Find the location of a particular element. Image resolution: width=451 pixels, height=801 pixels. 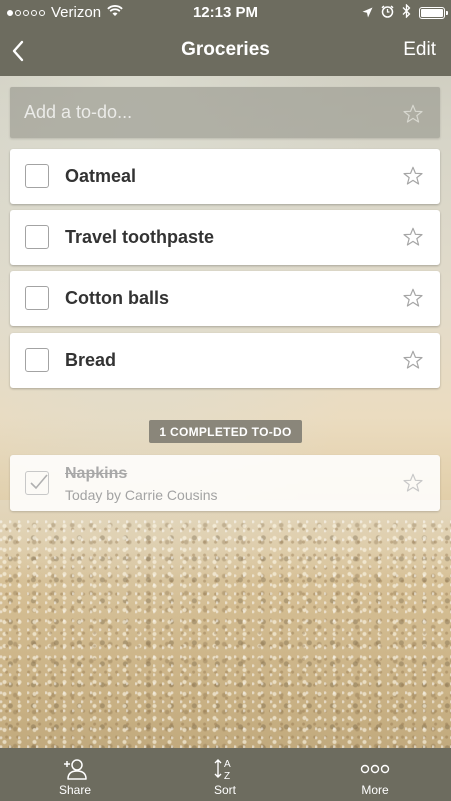

bluetooth-icon is located at coordinates (406, 12).